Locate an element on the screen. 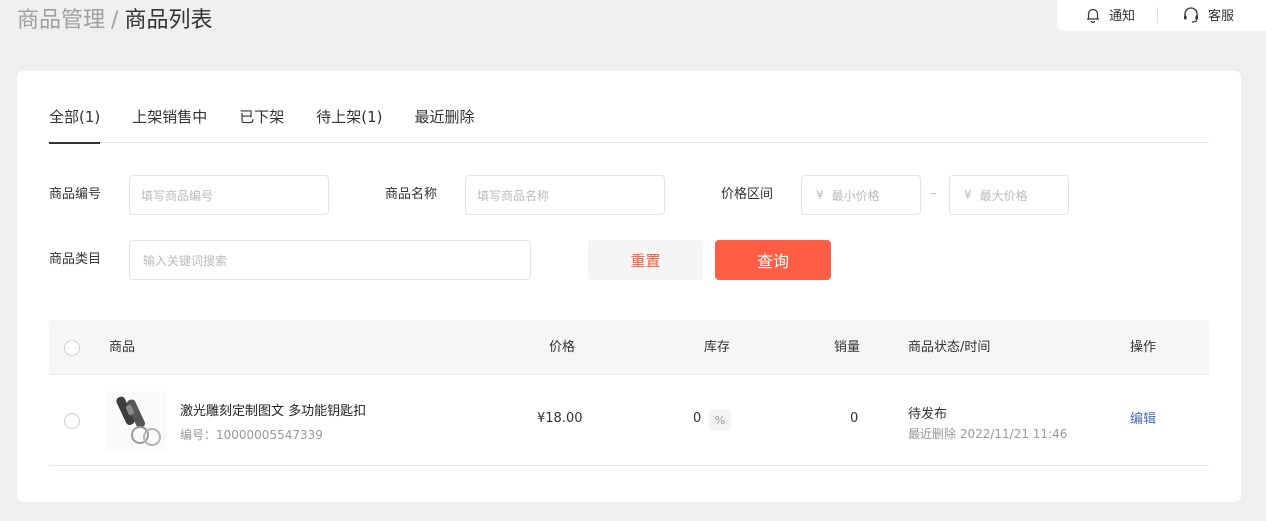  breadcrumb: 商品管理 / 商品列表 is located at coordinates (114, 21).